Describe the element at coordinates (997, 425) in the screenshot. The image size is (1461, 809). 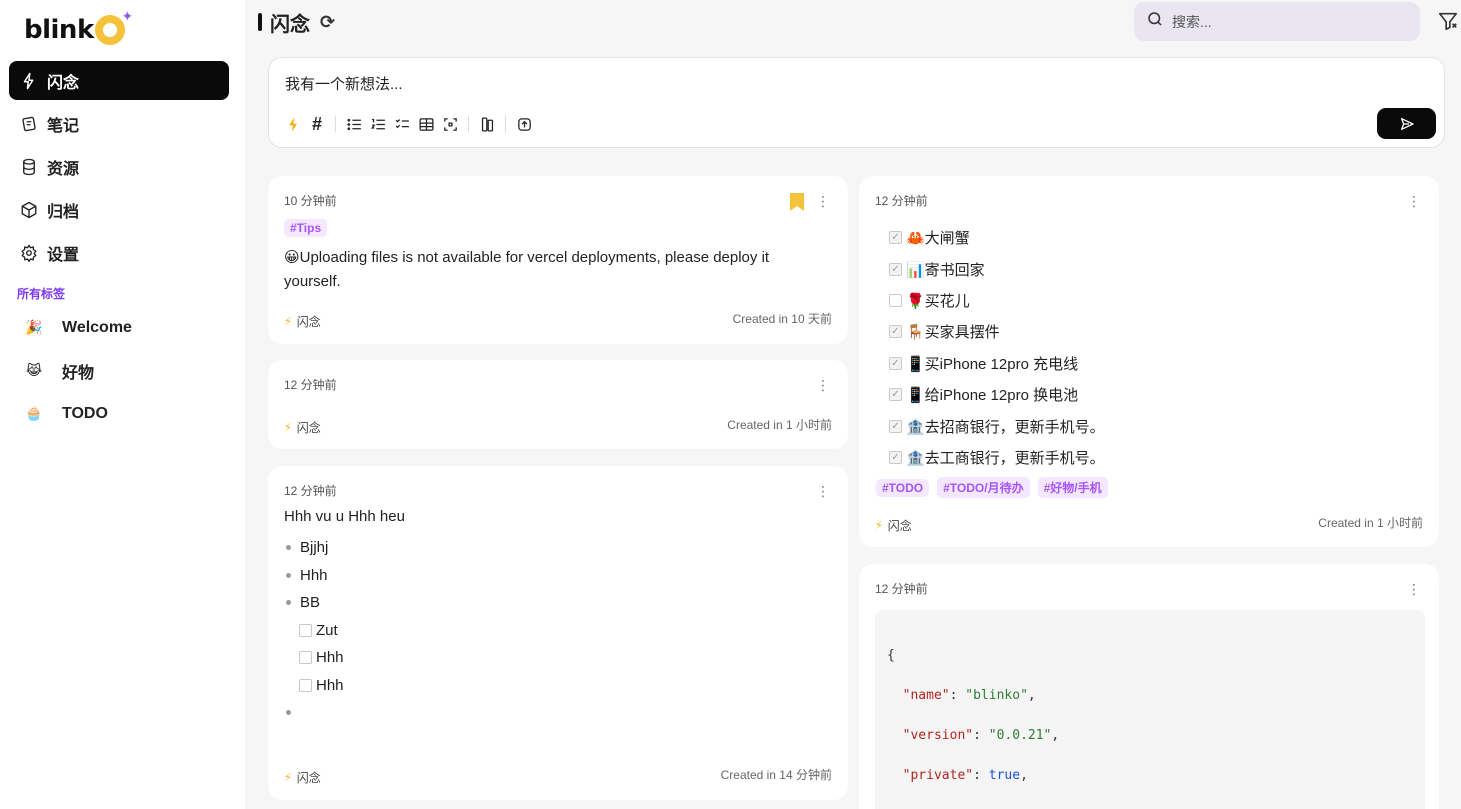
I see `todo-item: ✓ 🏦去招商银行，更新手机号。` at that location.